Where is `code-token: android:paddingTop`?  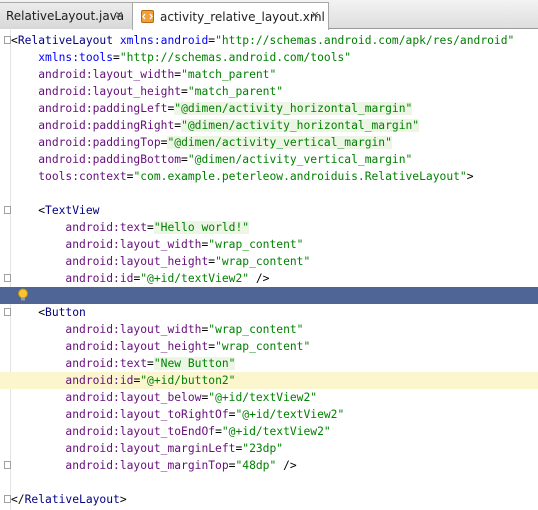 code-token: android:paddingTop is located at coordinates (99, 142).